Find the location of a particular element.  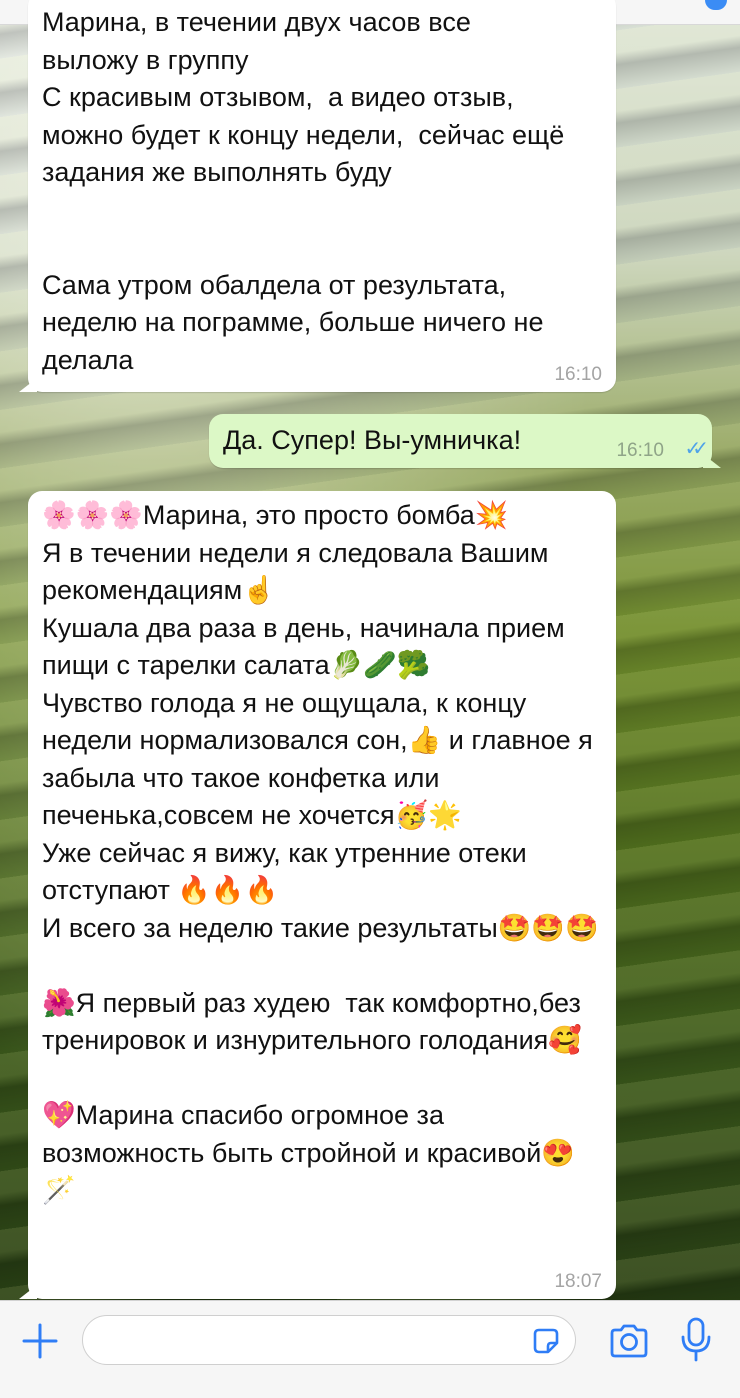

attach-button is located at coordinates (40, 1341).